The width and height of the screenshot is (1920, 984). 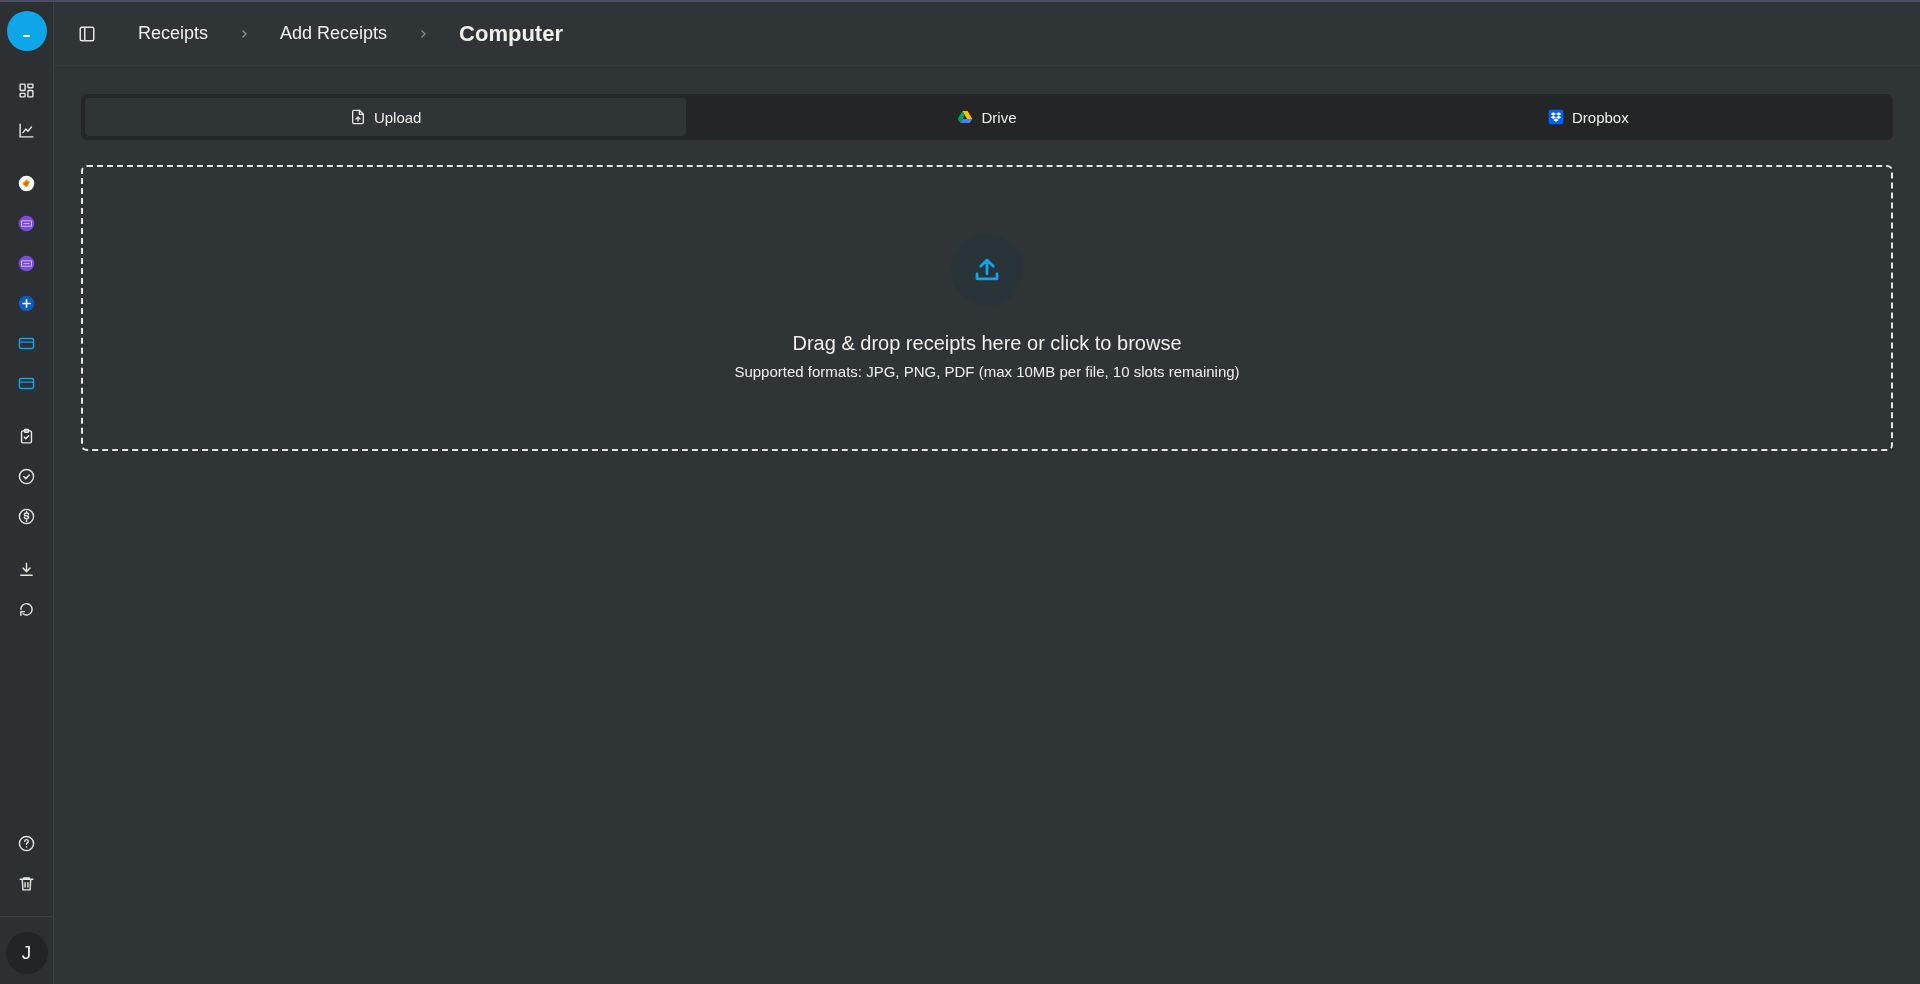 What do you see at coordinates (26, 569) in the screenshot?
I see `download-icon` at bounding box center [26, 569].